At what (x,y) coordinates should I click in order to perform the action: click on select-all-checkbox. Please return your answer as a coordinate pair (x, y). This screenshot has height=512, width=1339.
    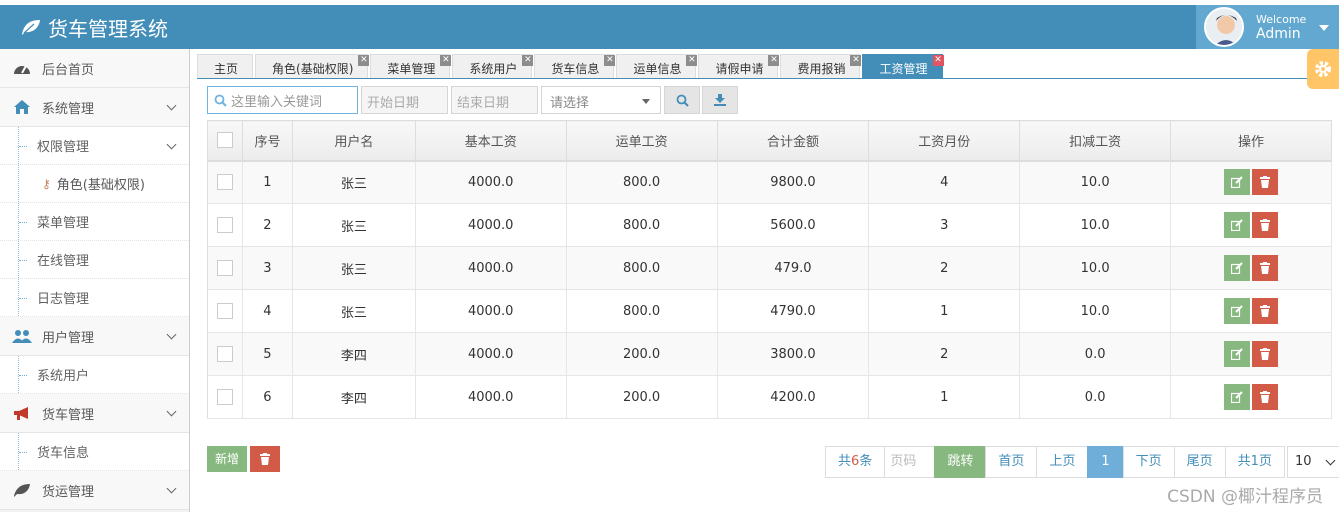
    Looking at the image, I should click on (224, 140).